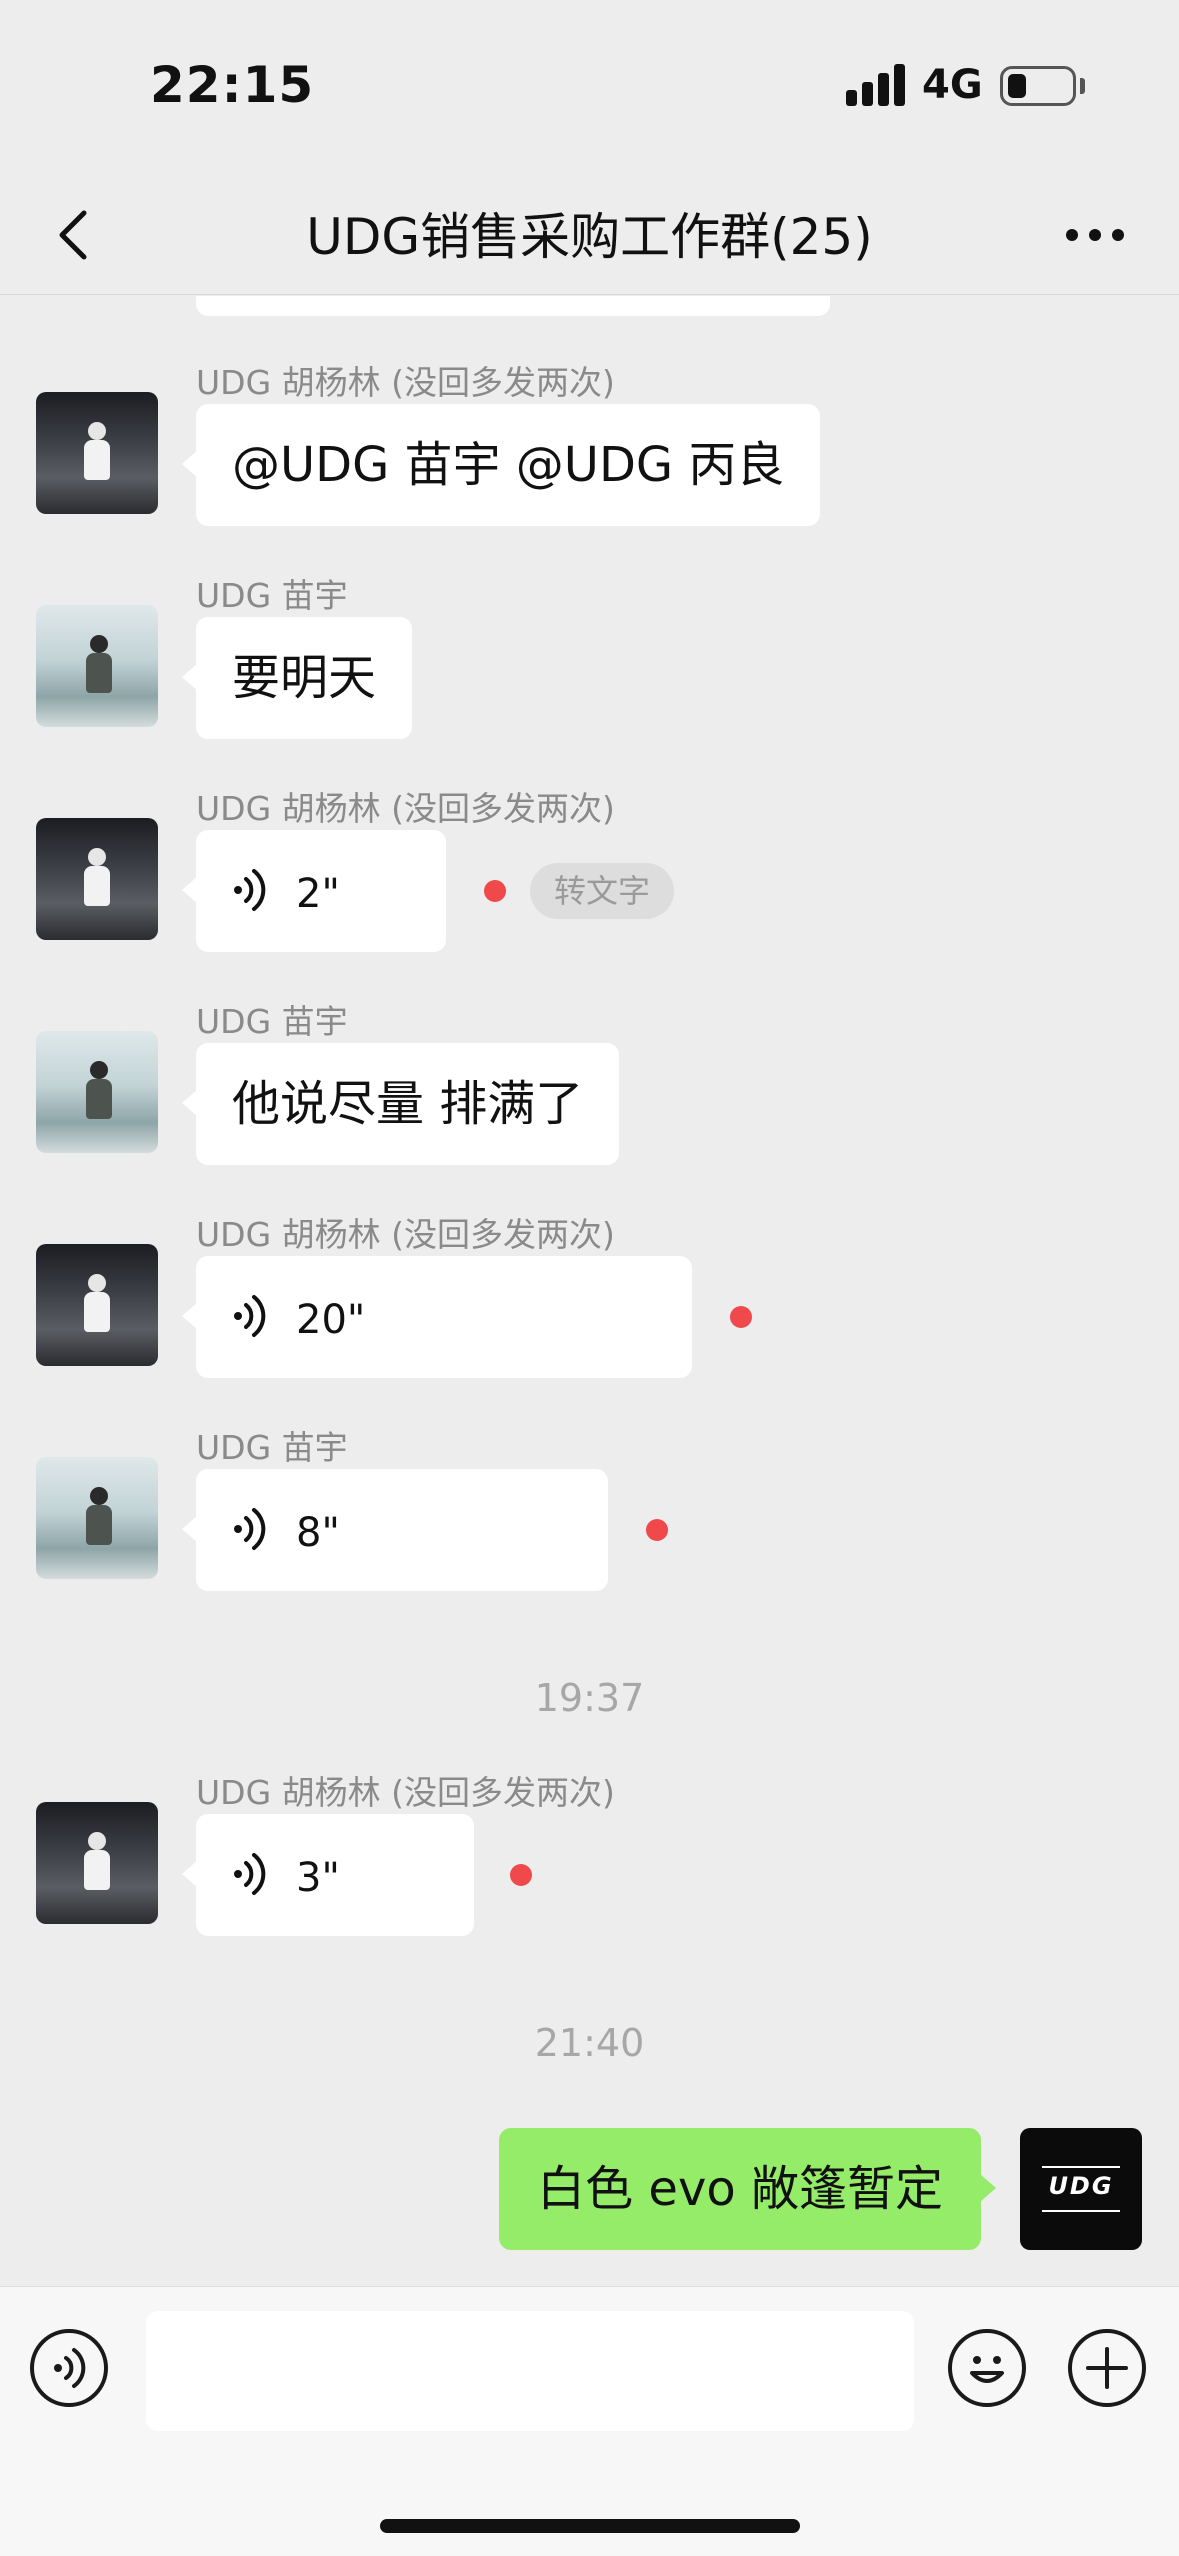  What do you see at coordinates (395, 1530) in the screenshot?
I see `voice-message-bubble: 8"` at bounding box center [395, 1530].